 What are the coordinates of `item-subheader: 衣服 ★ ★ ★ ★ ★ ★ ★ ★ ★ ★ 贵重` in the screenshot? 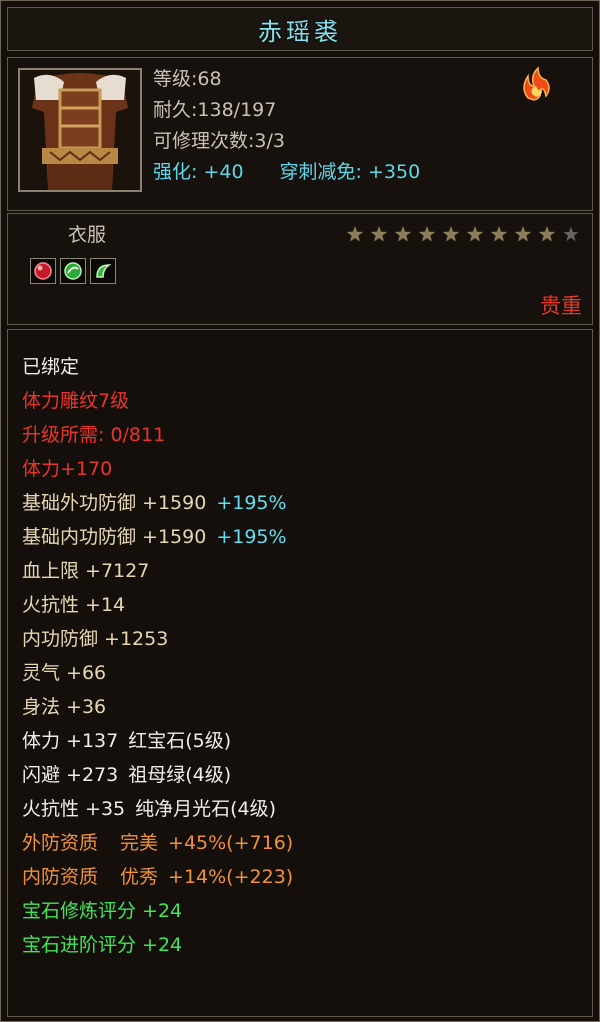 It's located at (300, 269).